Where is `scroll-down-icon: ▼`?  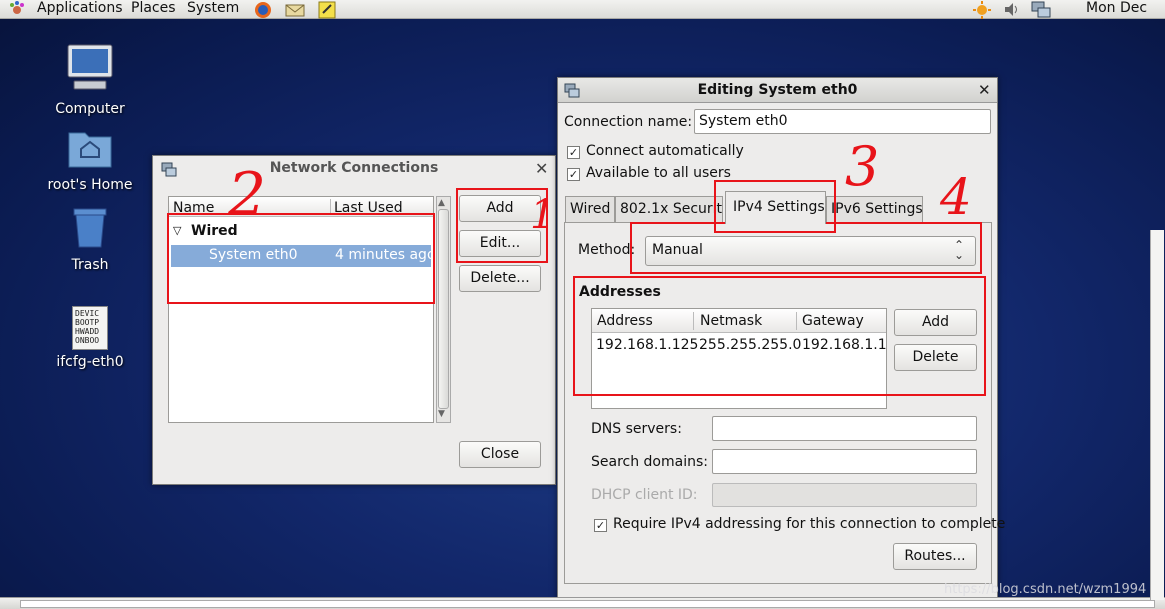 scroll-down-icon: ▼ is located at coordinates (441, 414).